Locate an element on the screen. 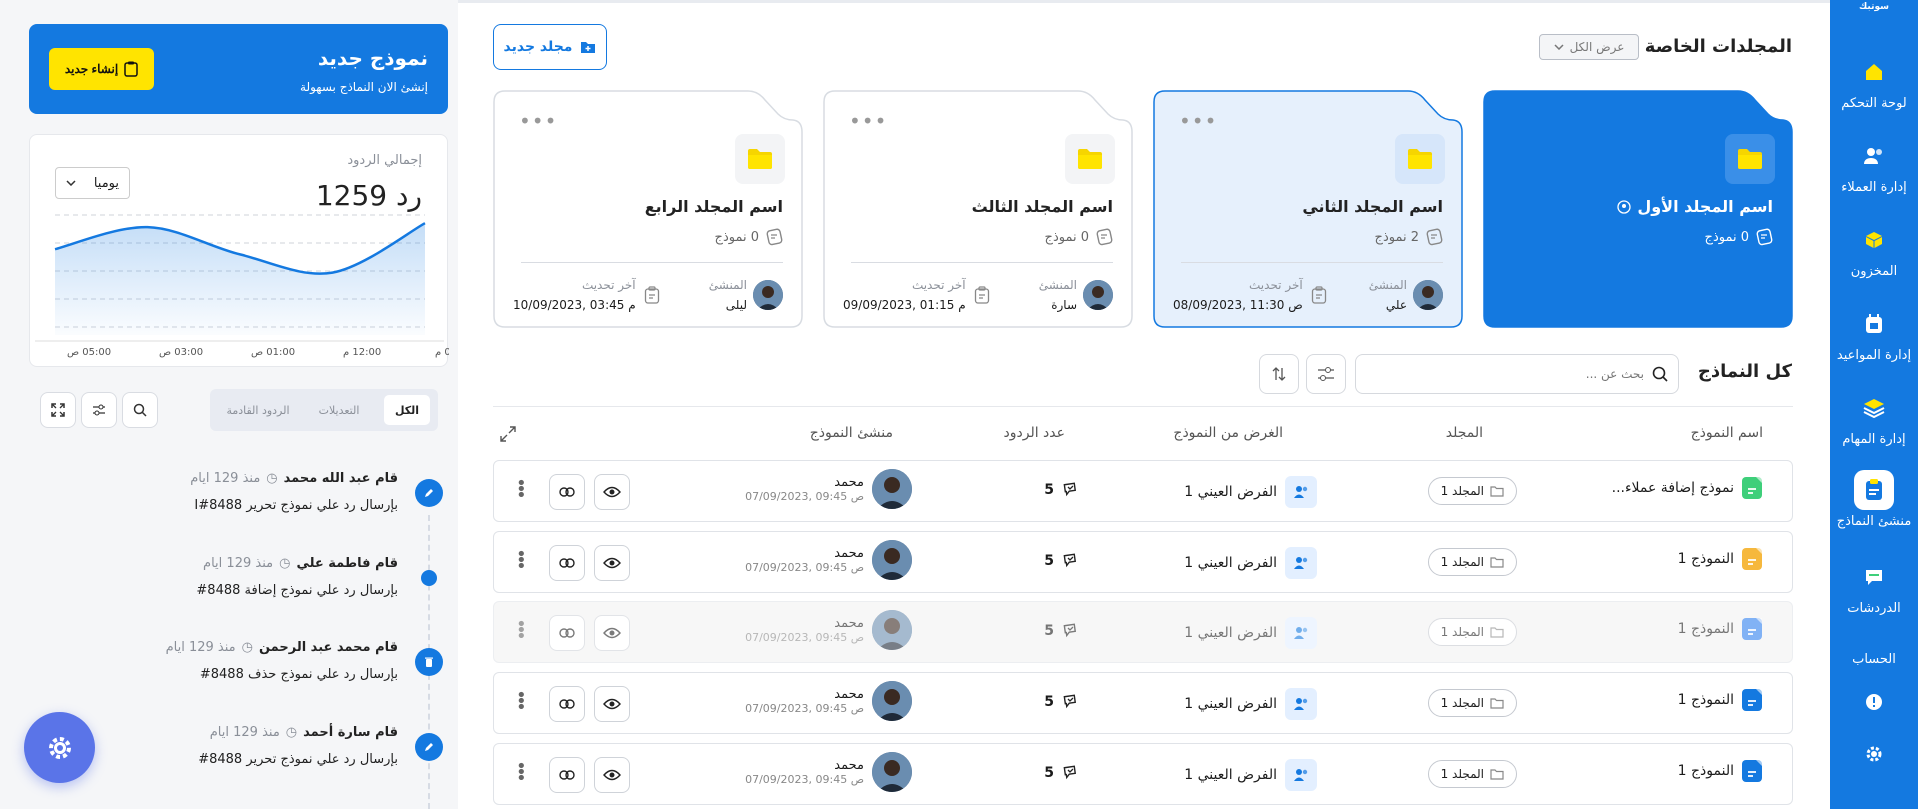 The width and height of the screenshot is (1918, 809). home-icon is located at coordinates (1874, 72).